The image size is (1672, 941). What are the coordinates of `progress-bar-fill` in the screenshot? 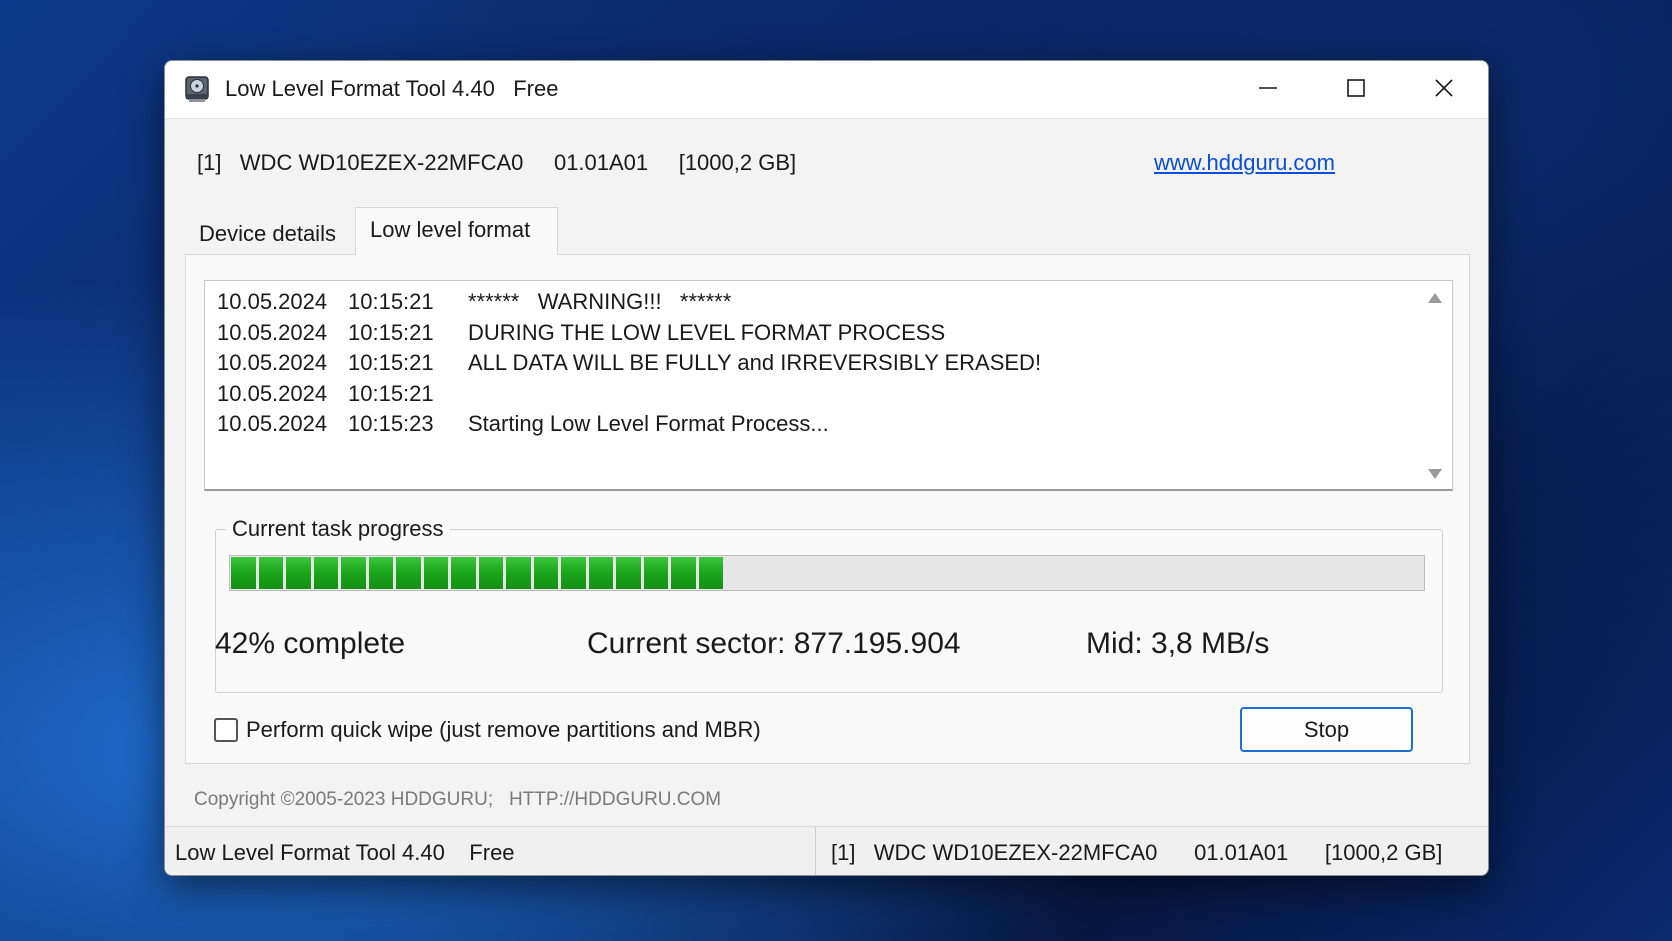 It's located at (481, 573).